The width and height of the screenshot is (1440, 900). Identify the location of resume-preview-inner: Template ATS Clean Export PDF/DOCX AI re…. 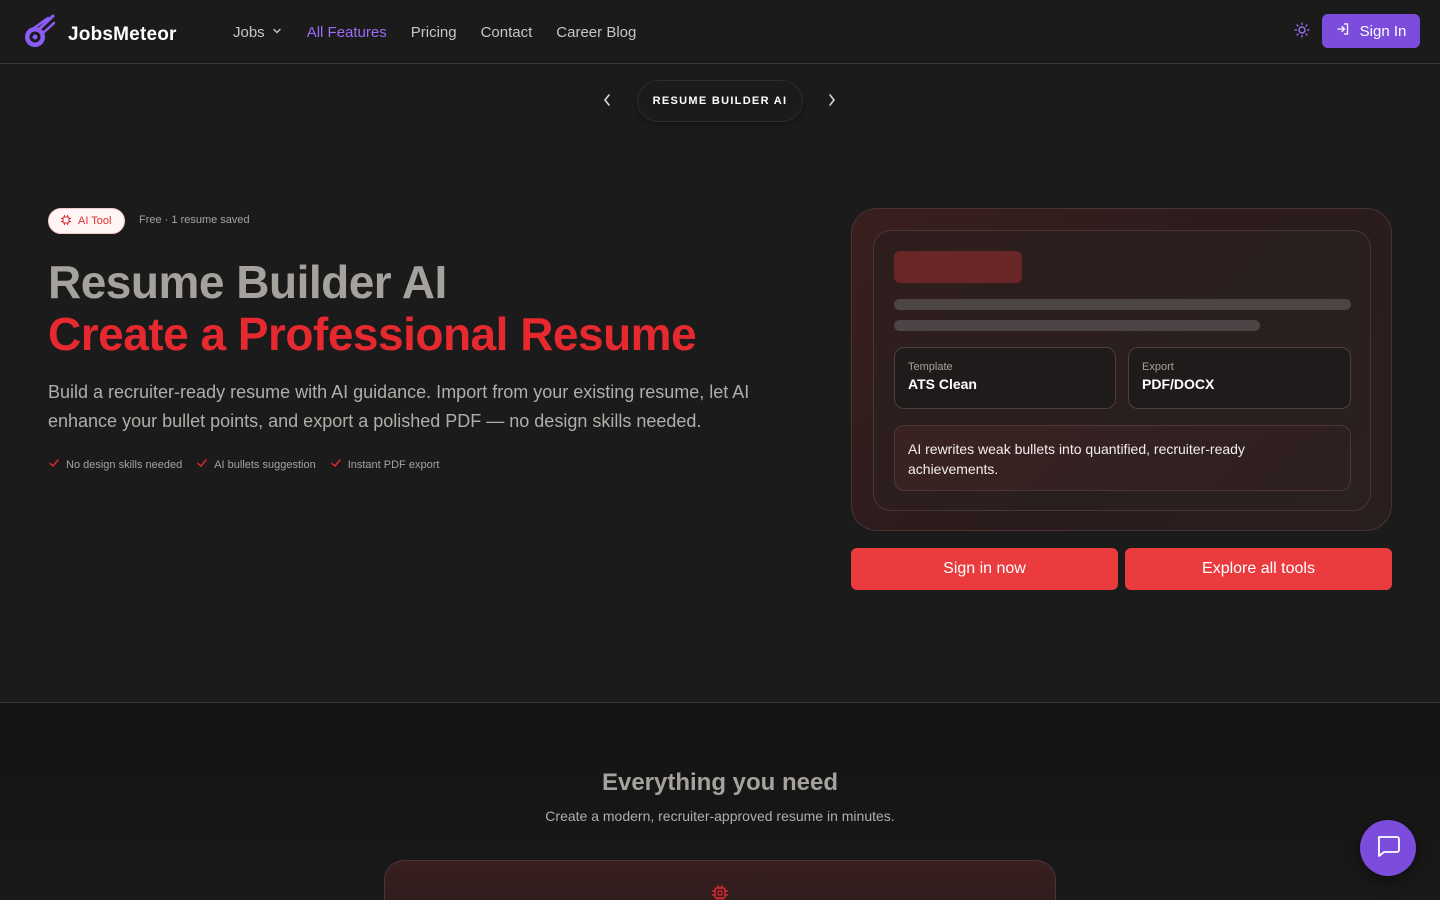
(1122, 370).